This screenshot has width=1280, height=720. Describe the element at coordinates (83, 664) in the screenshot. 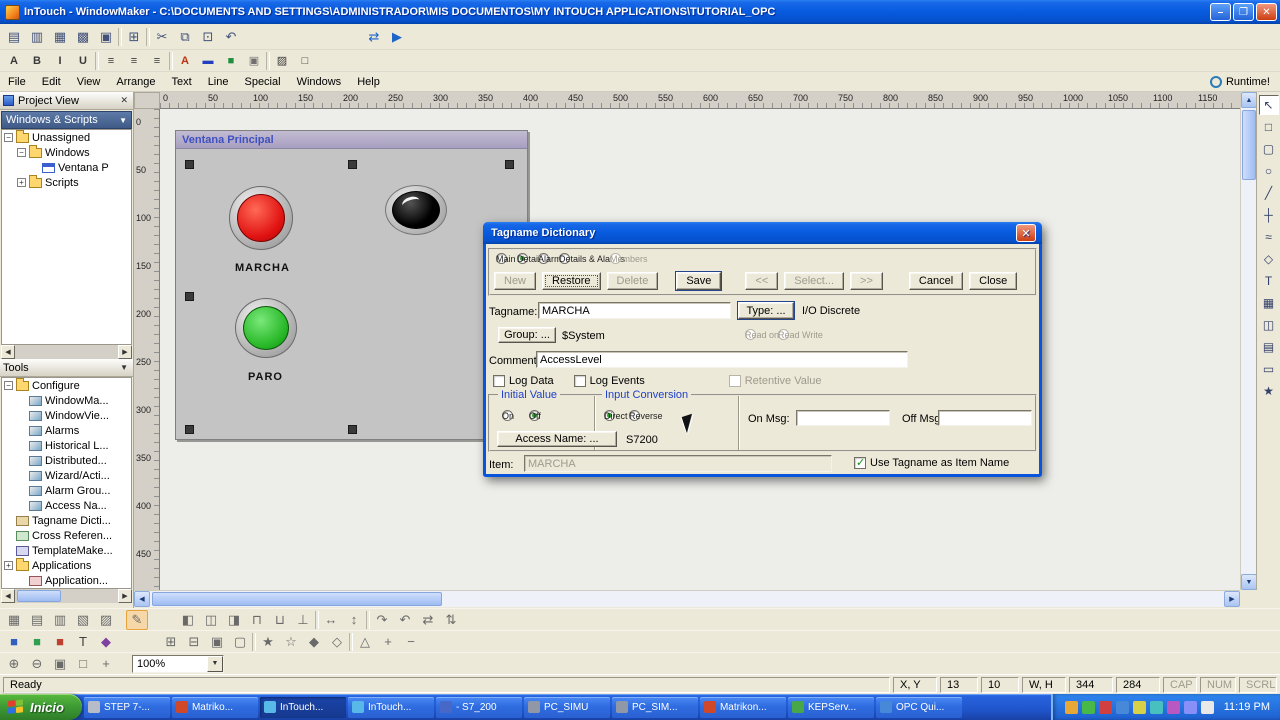

I see `zoom-page-icon: □` at that location.